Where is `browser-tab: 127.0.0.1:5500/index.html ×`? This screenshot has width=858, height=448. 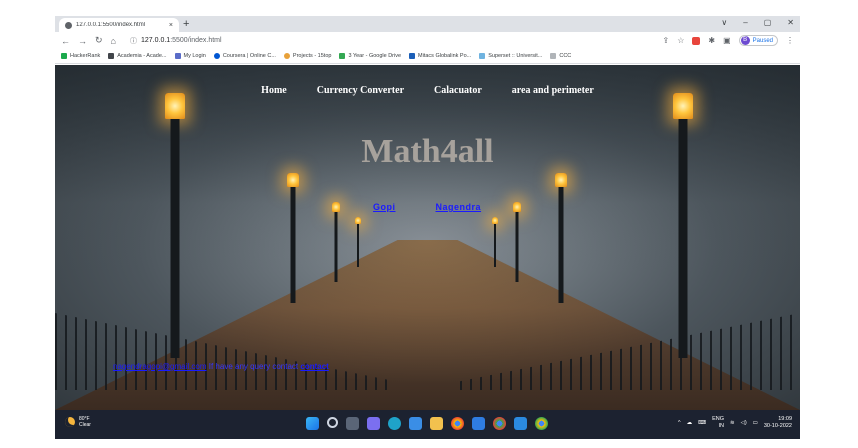 browser-tab: 127.0.0.1:5500/index.html × is located at coordinates (119, 25).